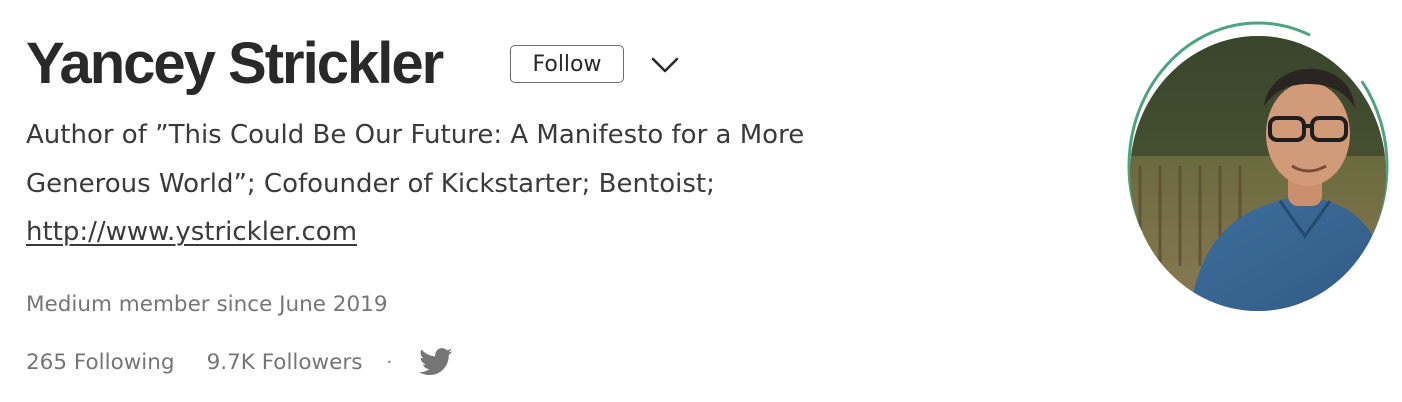 The width and height of the screenshot is (1402, 402). Describe the element at coordinates (207, 304) in the screenshot. I see `member-since: Medium member since June 2019` at that location.